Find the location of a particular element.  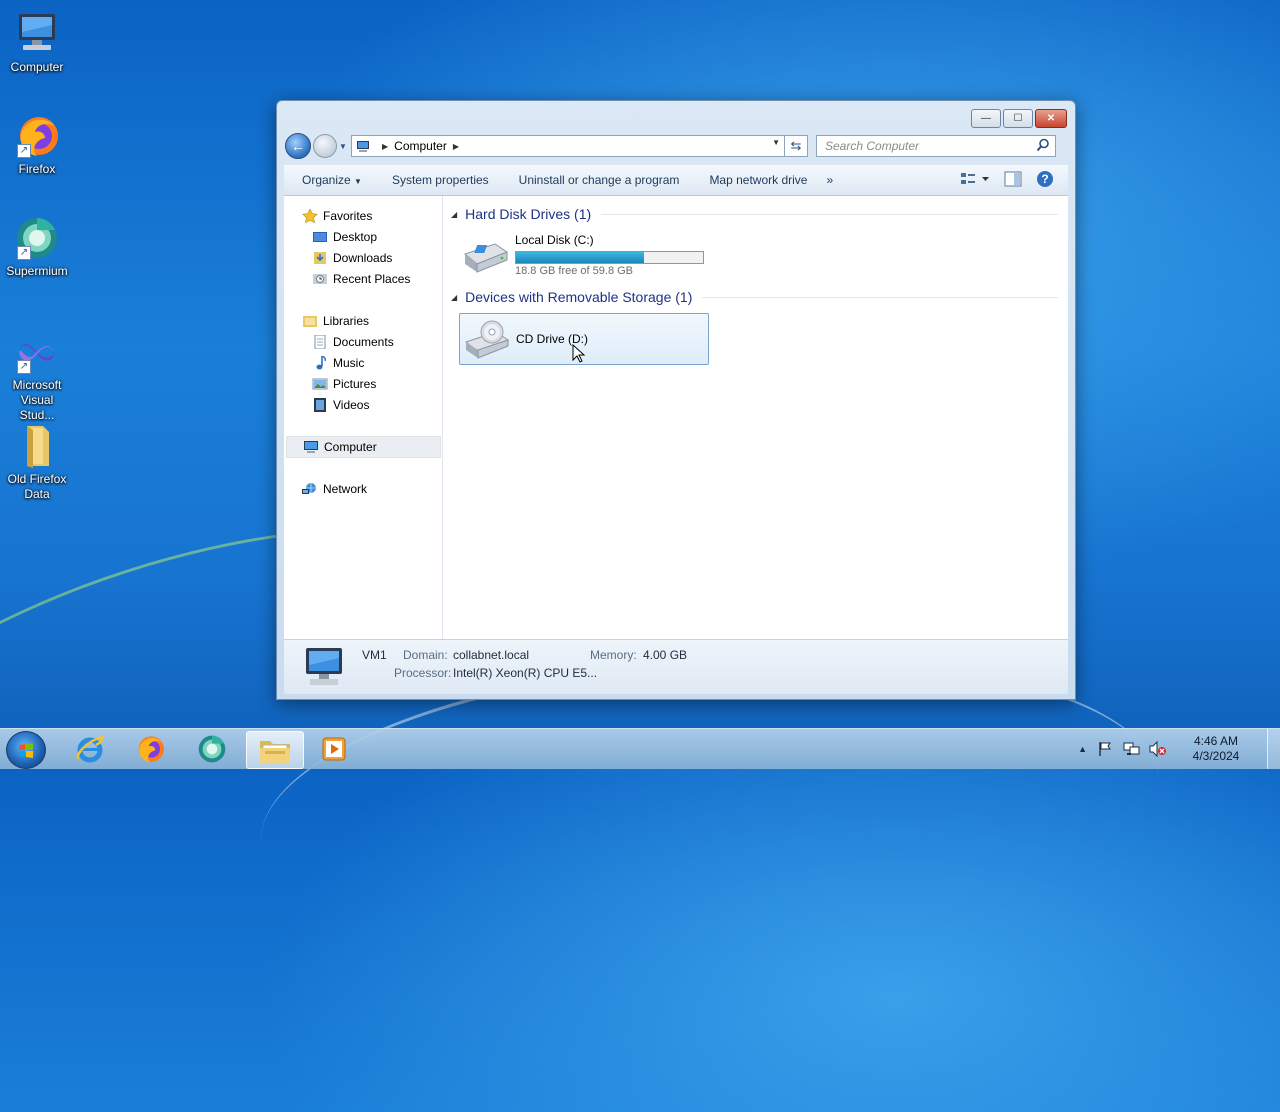

media-player-icon is located at coordinates (334, 749).